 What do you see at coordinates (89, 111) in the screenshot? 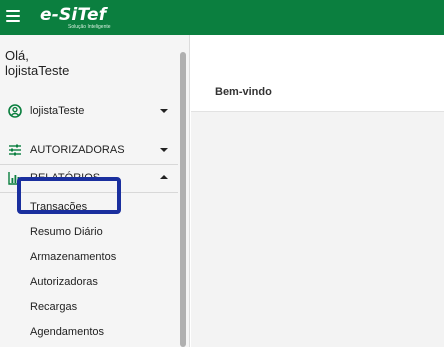
I see `sidebar-item-user: lojistaTeste` at bounding box center [89, 111].